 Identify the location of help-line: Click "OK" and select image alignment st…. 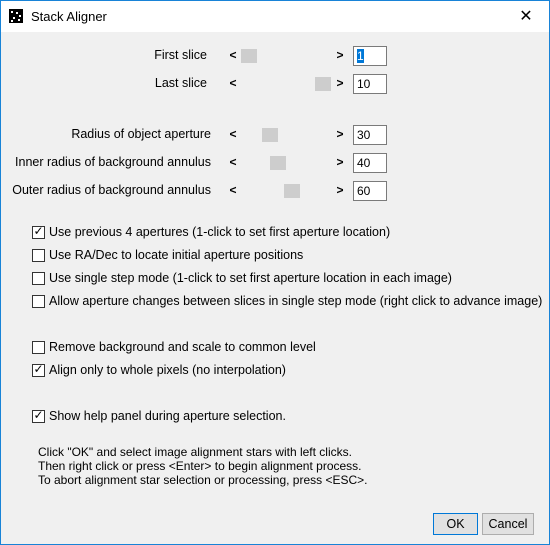
(195, 452).